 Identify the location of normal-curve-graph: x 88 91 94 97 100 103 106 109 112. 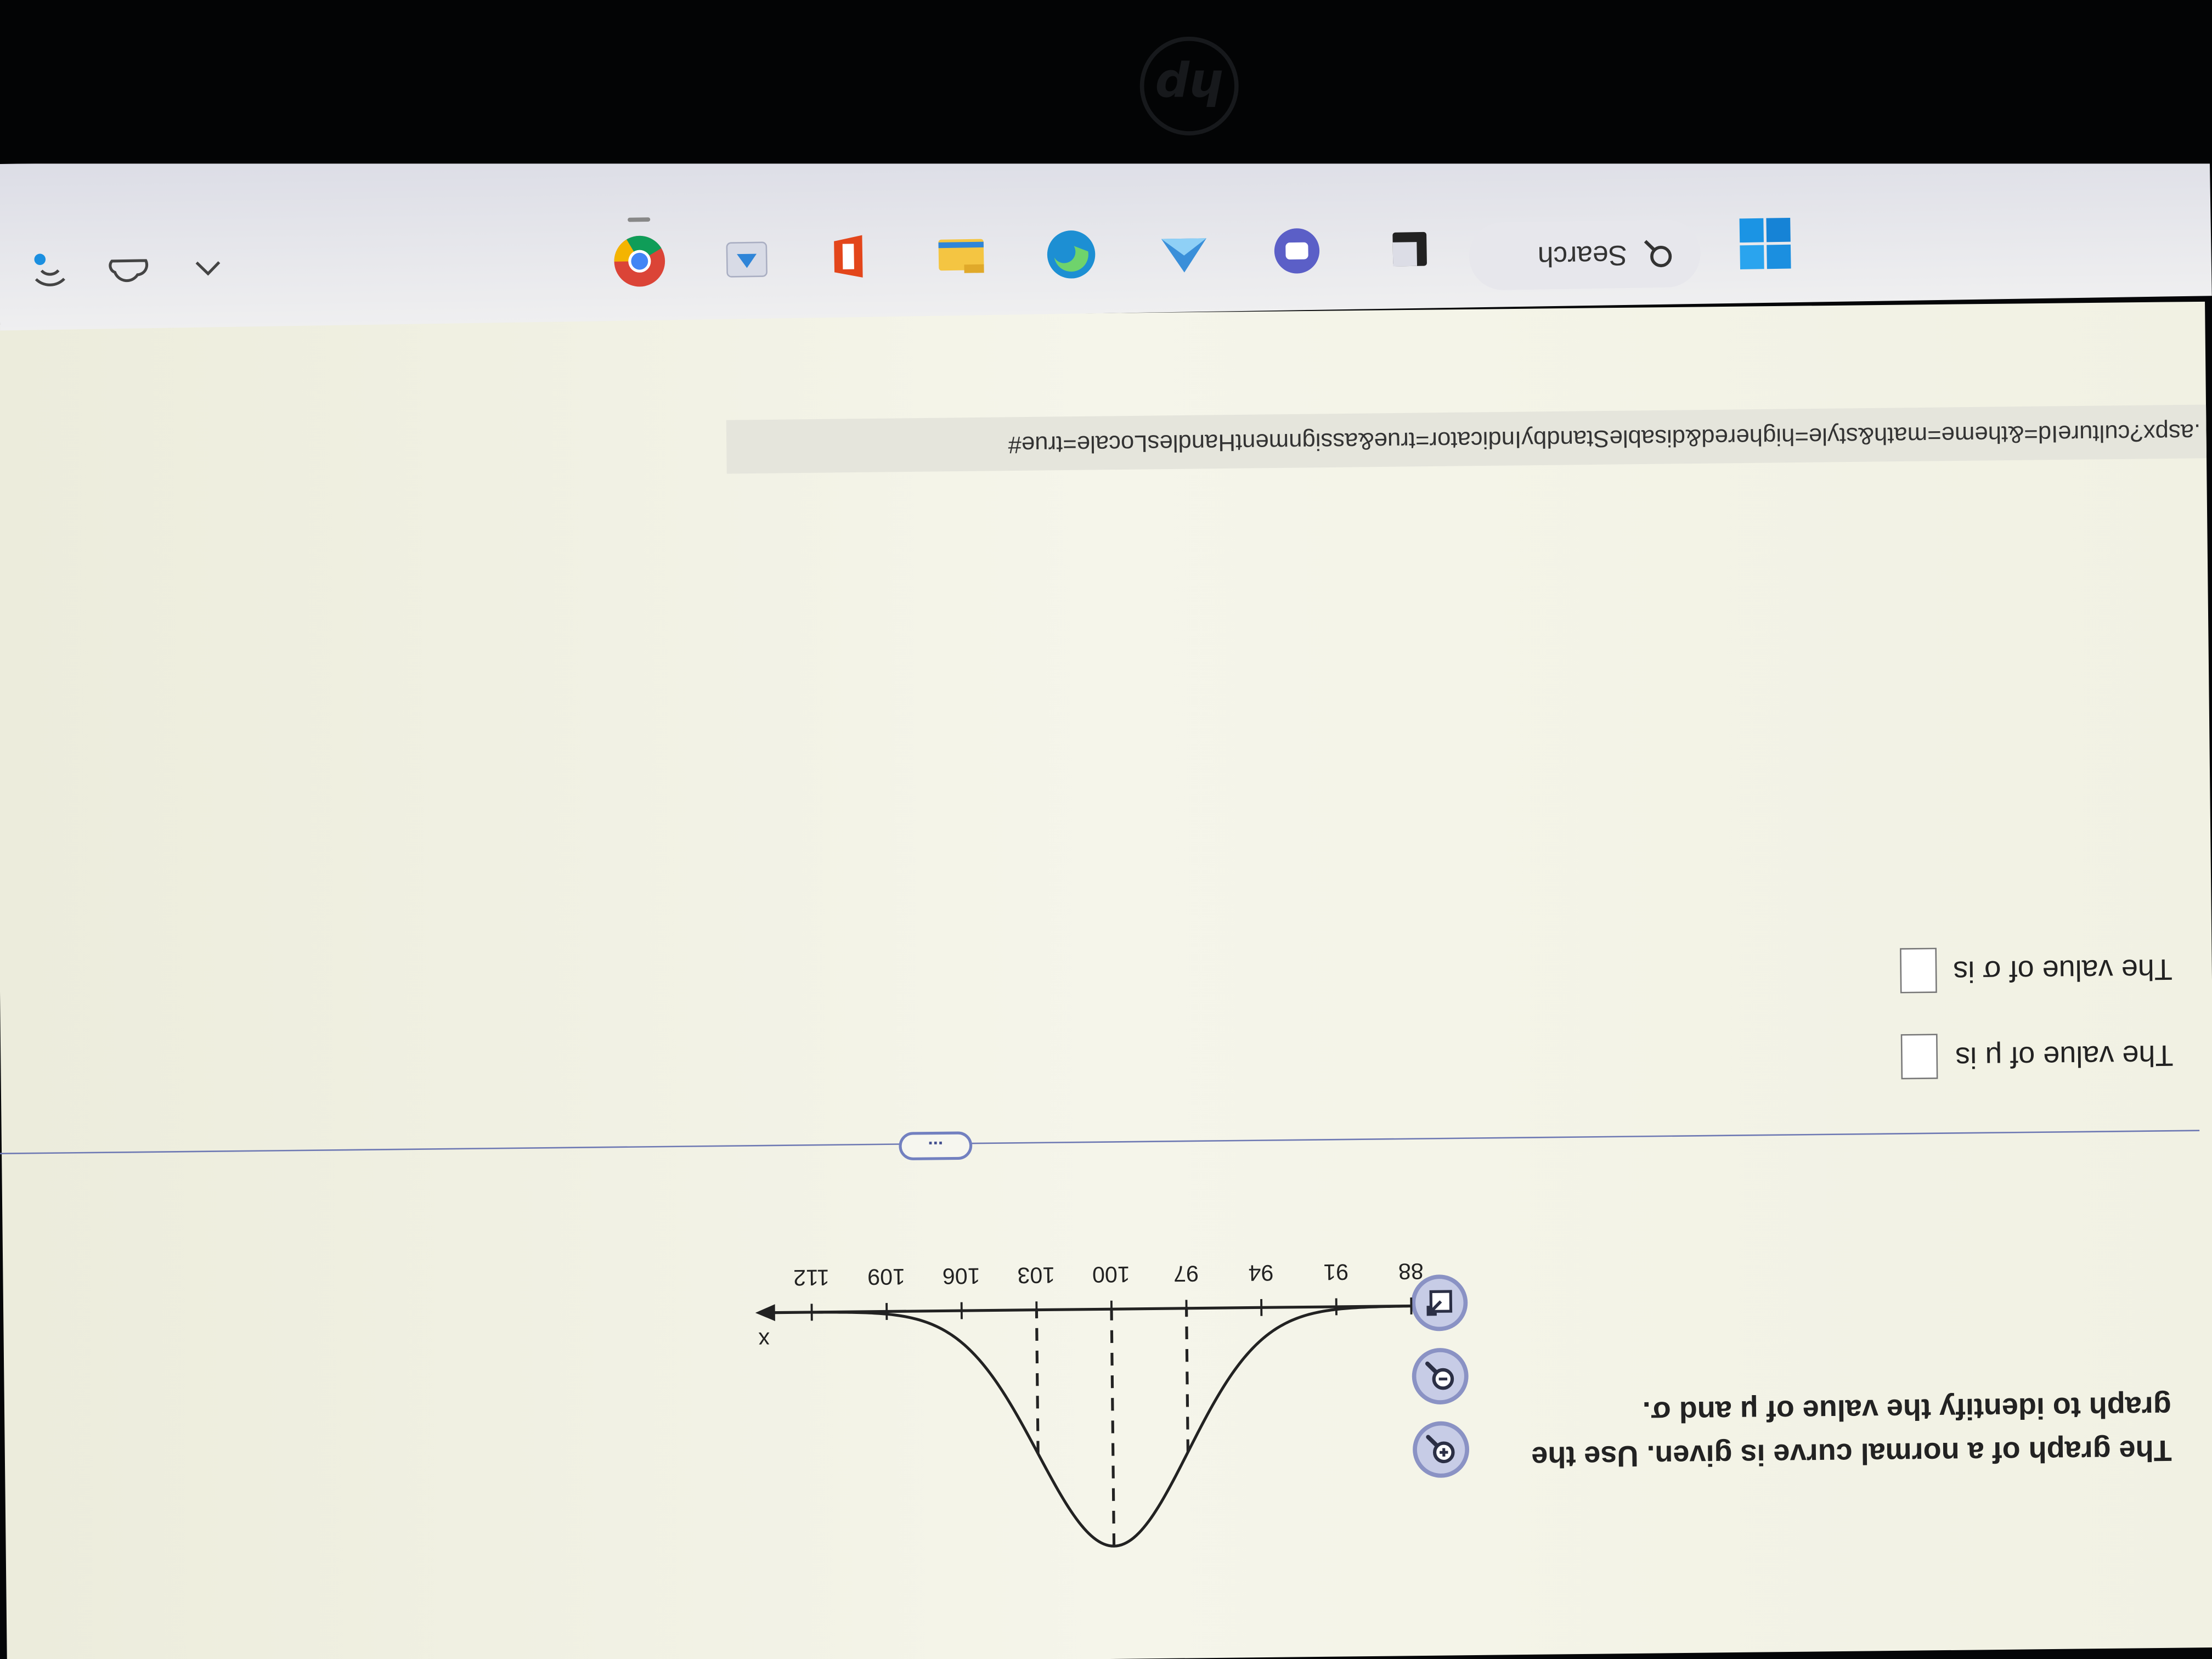
(1089, 1403).